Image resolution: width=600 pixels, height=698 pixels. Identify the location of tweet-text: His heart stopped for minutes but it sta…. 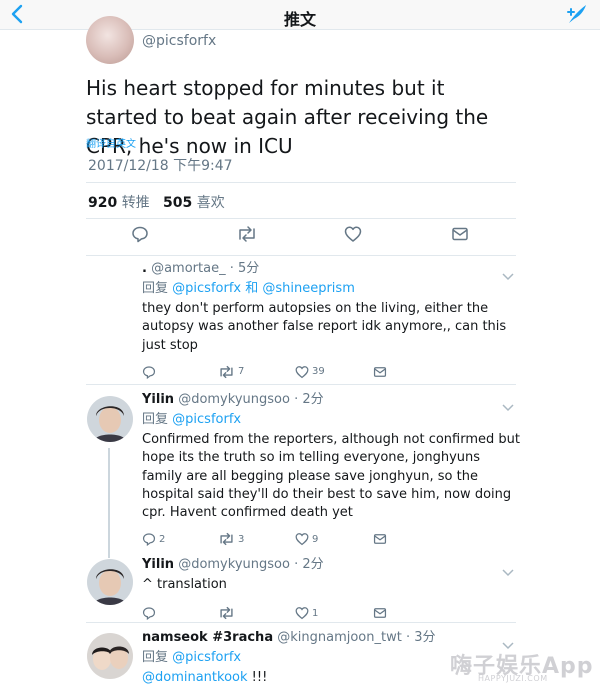
(287, 117).